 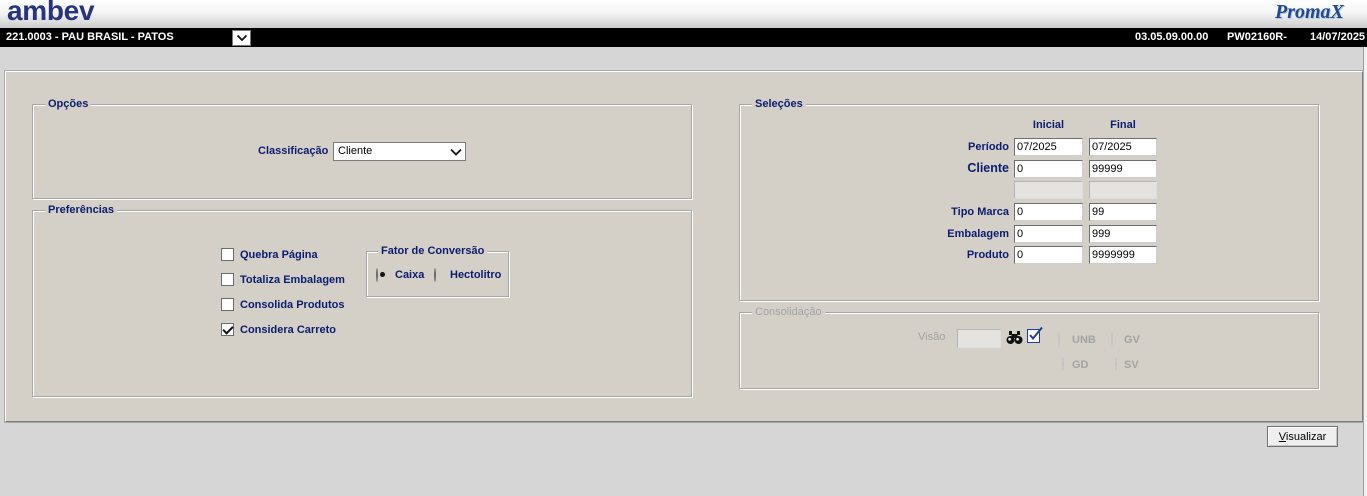 I want to click on considera-carreto-label: Considera Carreto, so click(x=288, y=329).